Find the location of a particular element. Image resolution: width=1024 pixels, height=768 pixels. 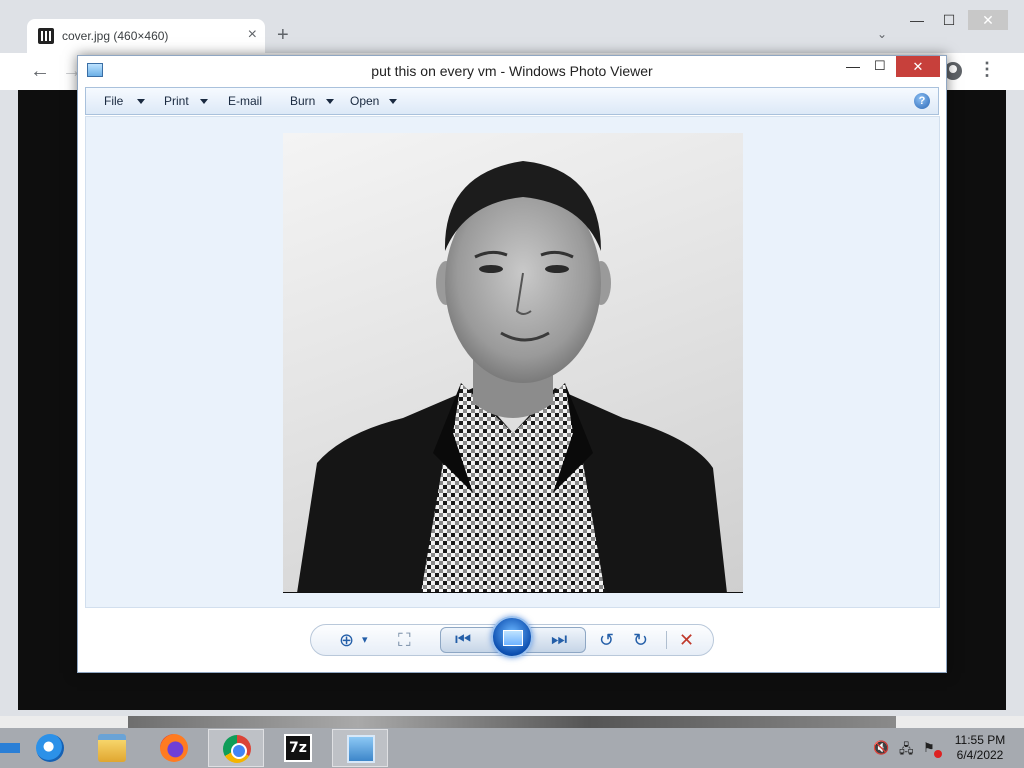

next-icon: ⏭ is located at coordinates (559, 639).